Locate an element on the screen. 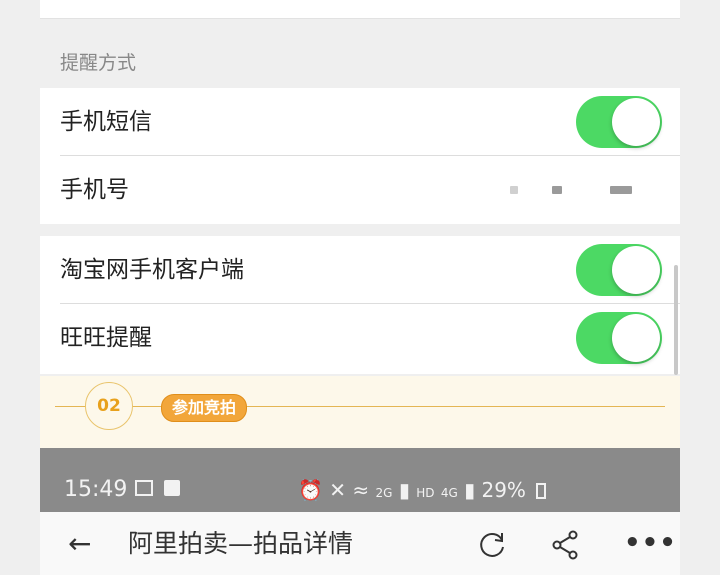  toggle-taobao-app is located at coordinates (619, 270).